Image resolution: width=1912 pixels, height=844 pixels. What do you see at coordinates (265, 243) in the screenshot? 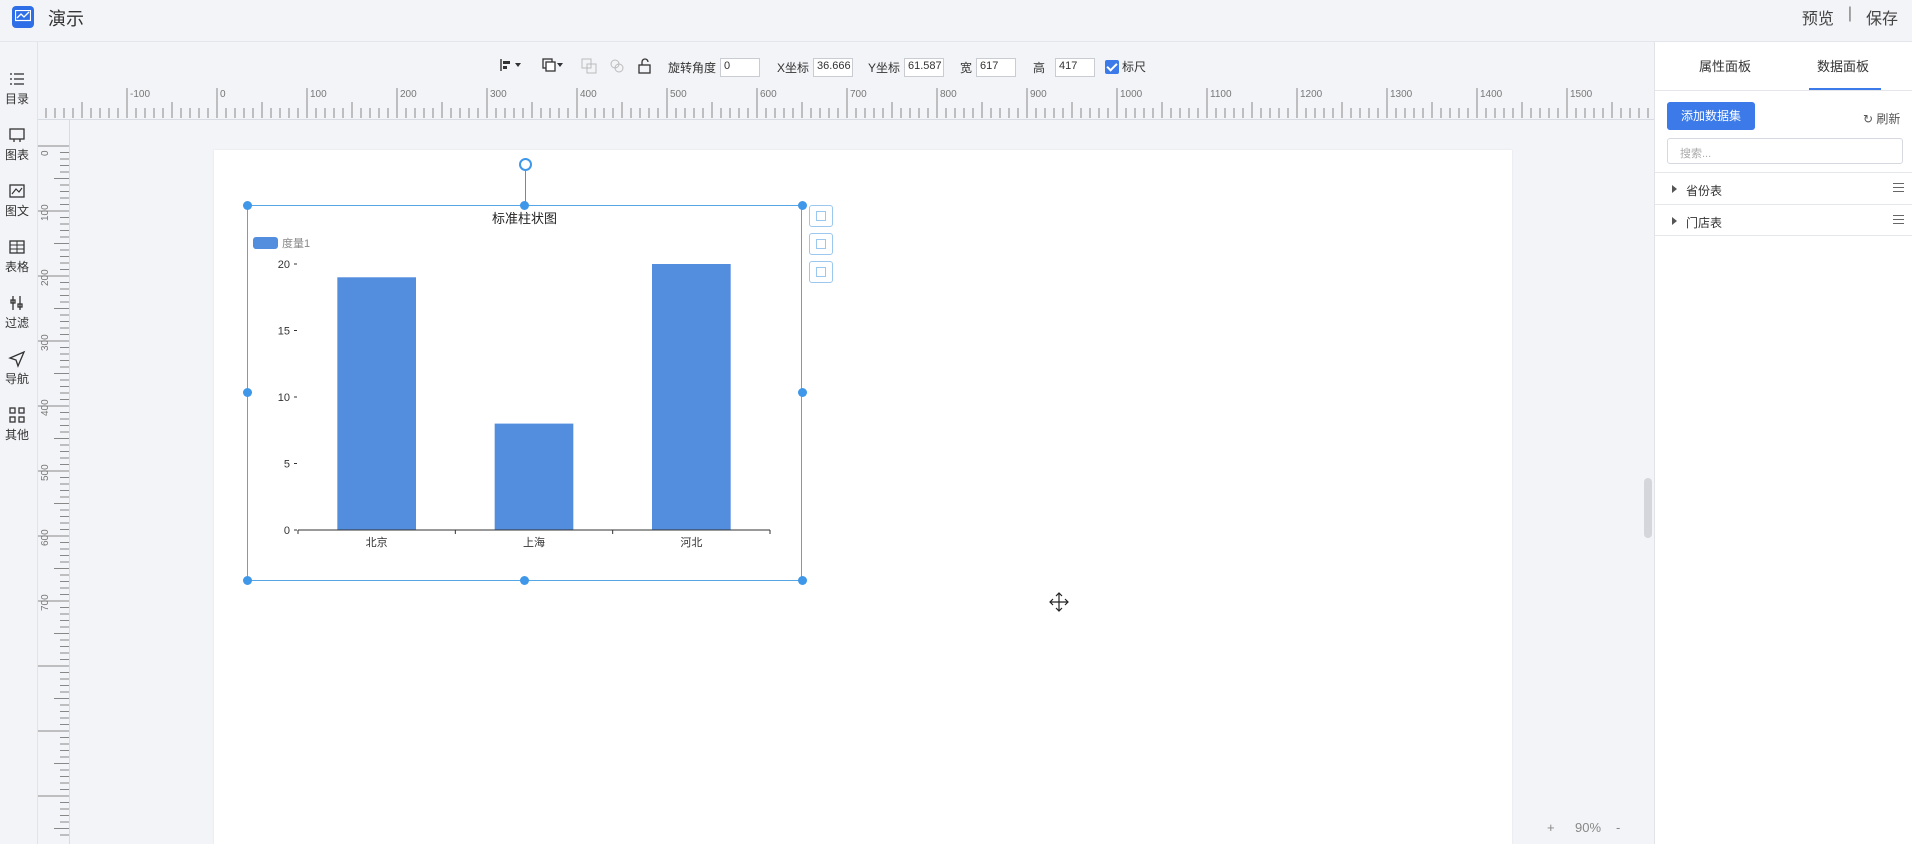
I see `legend-swatch` at bounding box center [265, 243].